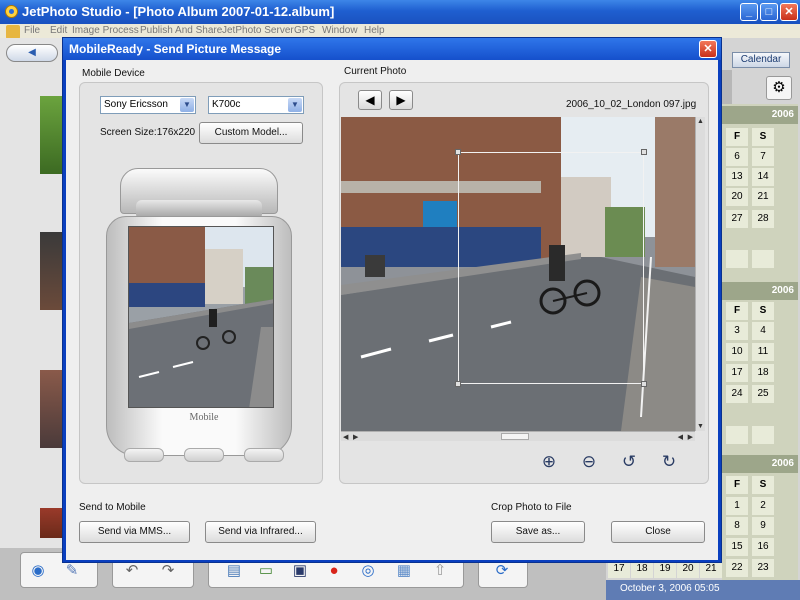 The width and height of the screenshot is (800, 600). I want to click on calendar-day: 14, so click(763, 177).